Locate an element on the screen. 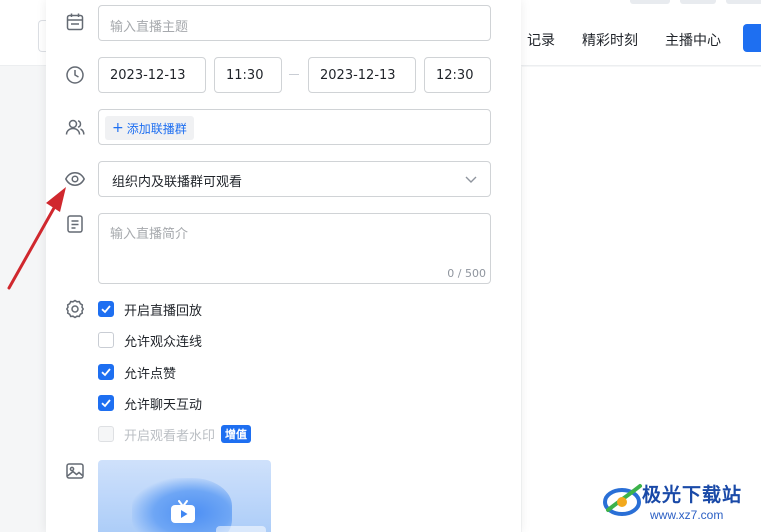 The height and width of the screenshot is (532, 761). cover-image-upload is located at coordinates (184, 496).